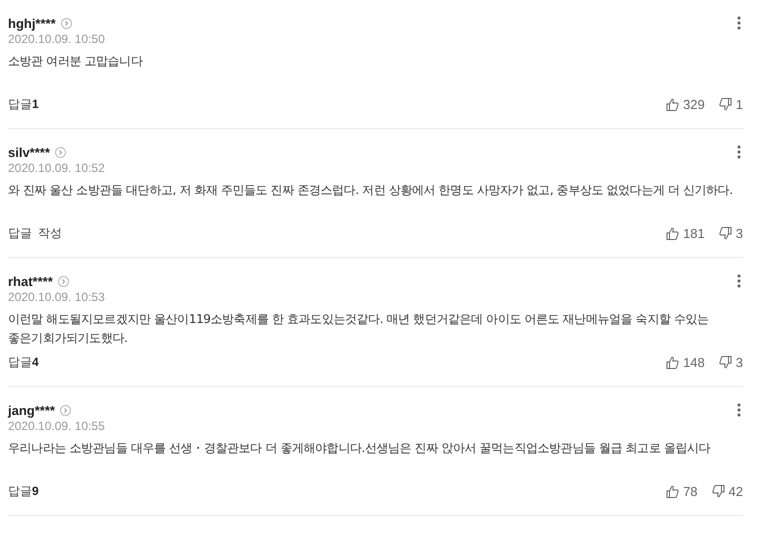 Image resolution: width=757 pixels, height=533 pixels. What do you see at coordinates (31, 410) in the screenshot?
I see `username: jang****` at bounding box center [31, 410].